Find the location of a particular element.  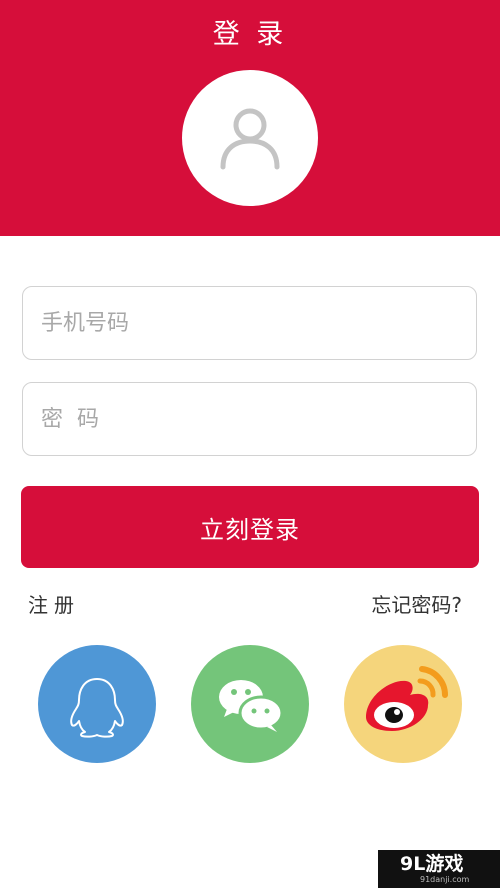

forgot-password-link: 忘记密码? is located at coordinates (416, 605).